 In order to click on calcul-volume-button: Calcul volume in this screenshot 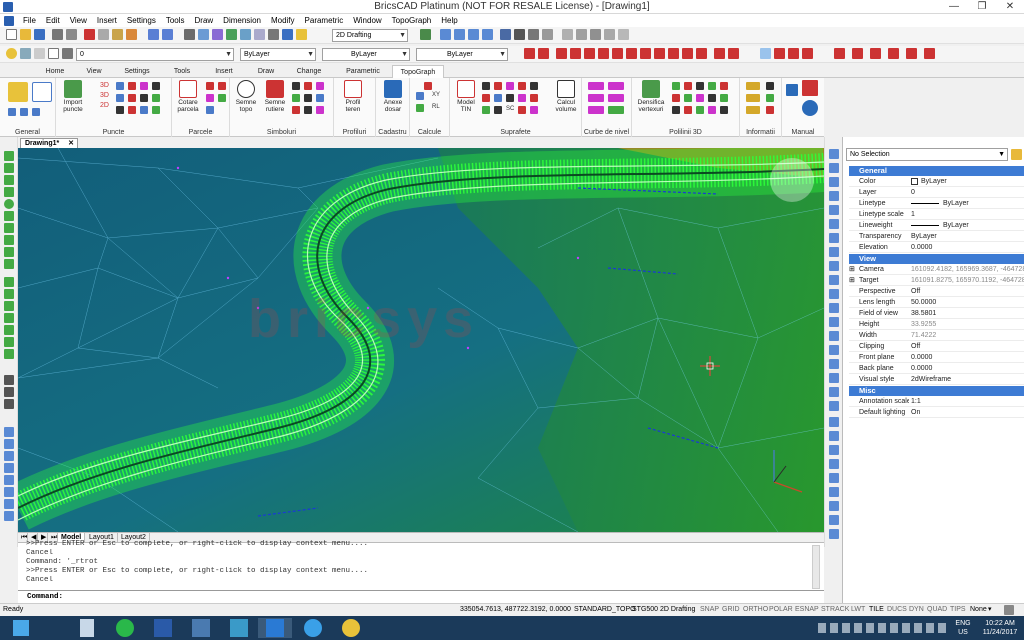, I will do `click(566, 96)`.